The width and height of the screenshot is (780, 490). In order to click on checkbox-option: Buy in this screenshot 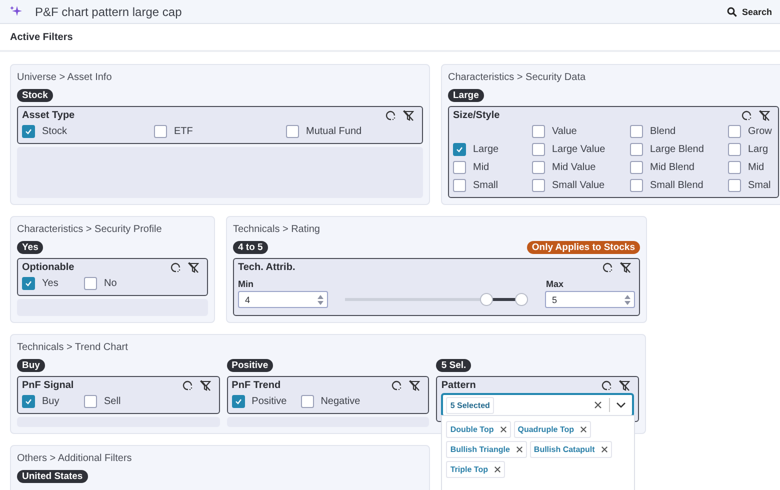, I will do `click(46, 401)`.